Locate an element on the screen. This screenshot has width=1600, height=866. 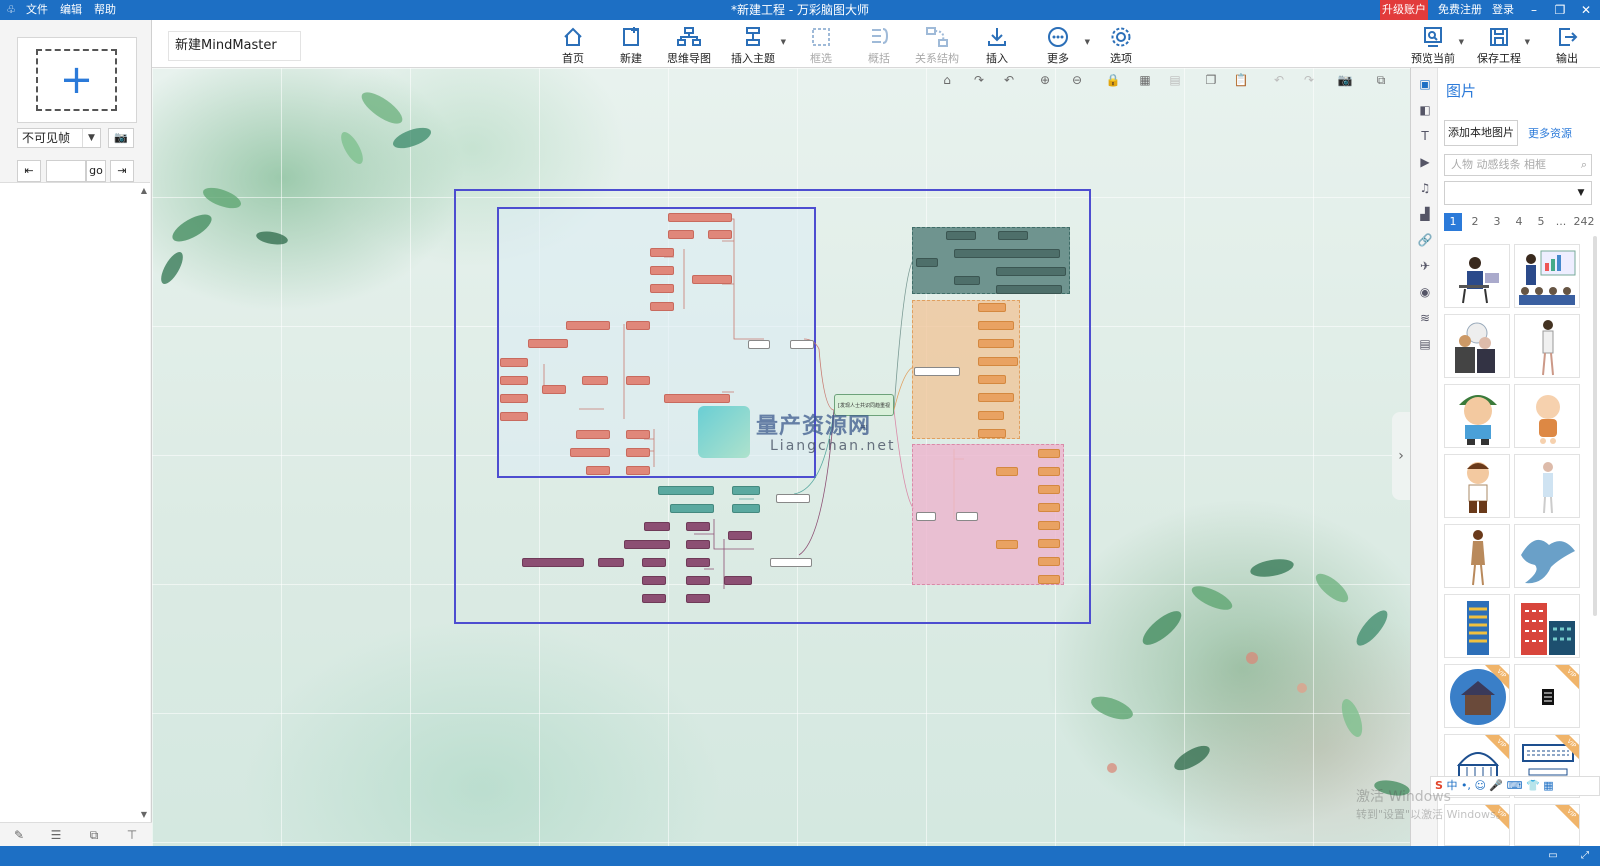
text-icon: T is located at coordinates (1425, 136).